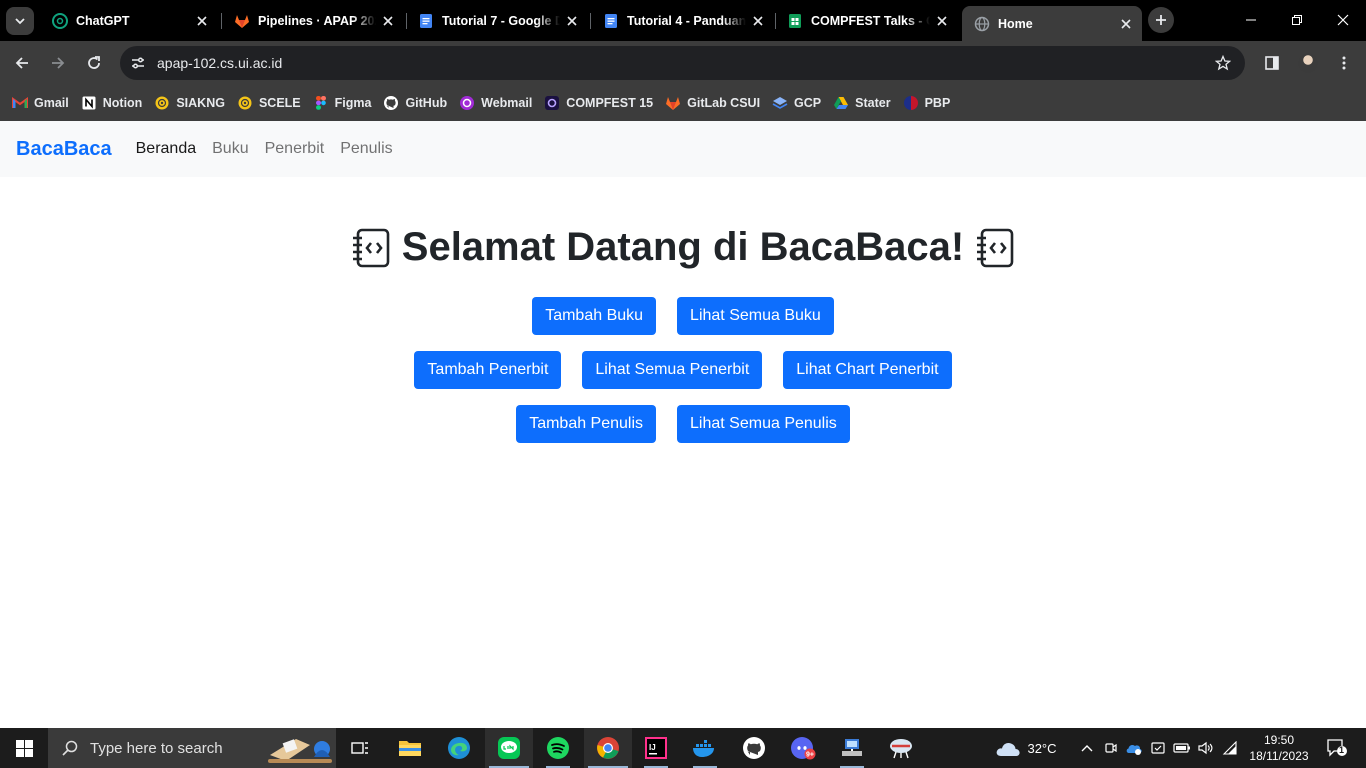  What do you see at coordinates (1230, 748) in the screenshot?
I see `network-button` at bounding box center [1230, 748].